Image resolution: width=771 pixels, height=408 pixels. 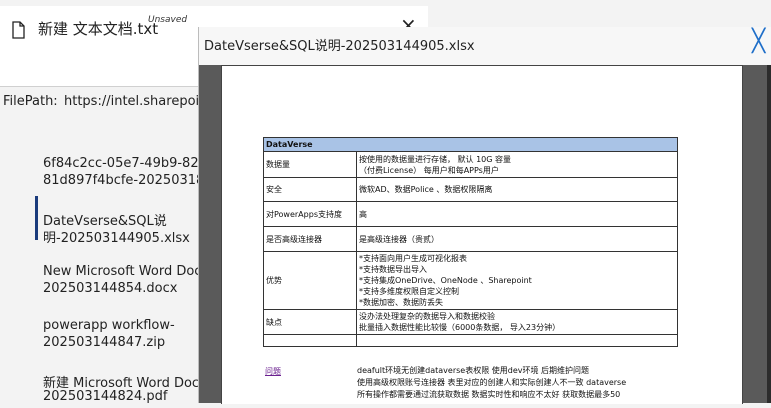 I want to click on file-item-line: New Microsoft Word Docu, so click(x=126, y=271).